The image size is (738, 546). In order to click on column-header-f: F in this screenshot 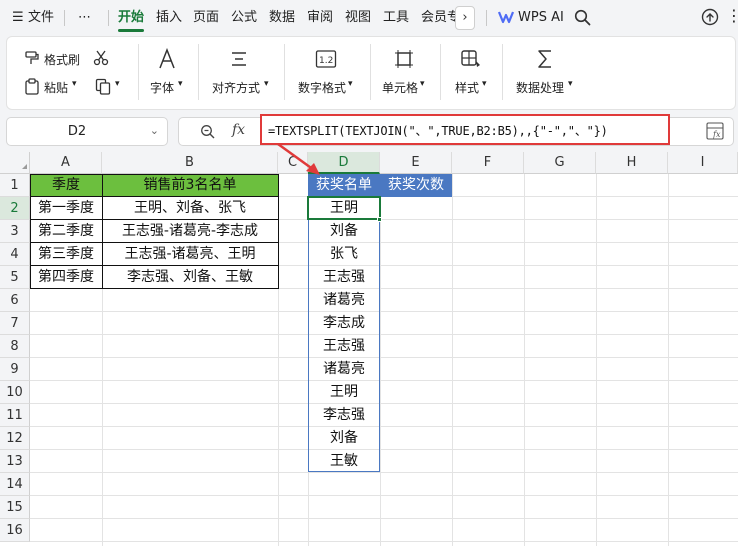, I will do `click(488, 163)`.